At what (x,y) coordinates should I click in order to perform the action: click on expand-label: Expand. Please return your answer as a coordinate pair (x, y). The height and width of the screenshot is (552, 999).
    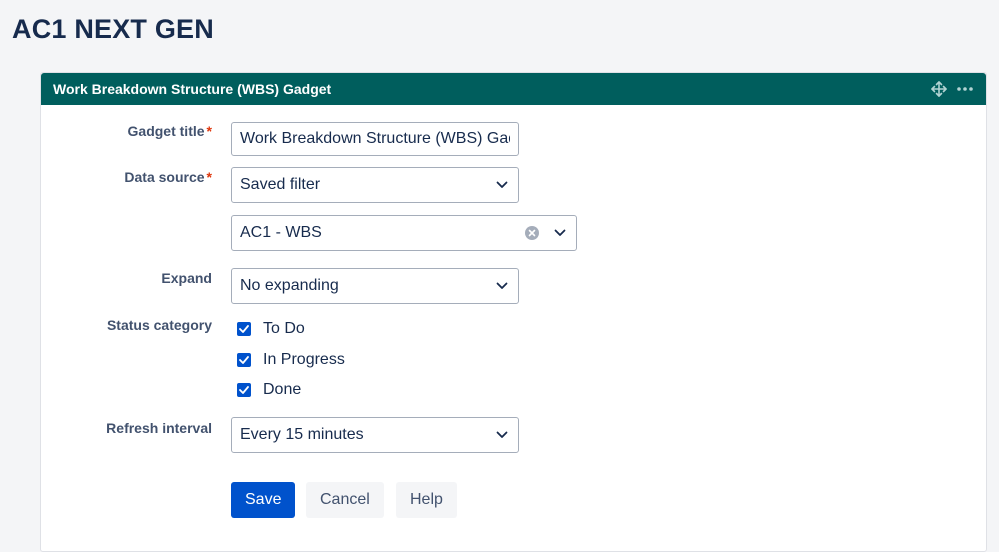
    Looking at the image, I should click on (186, 278).